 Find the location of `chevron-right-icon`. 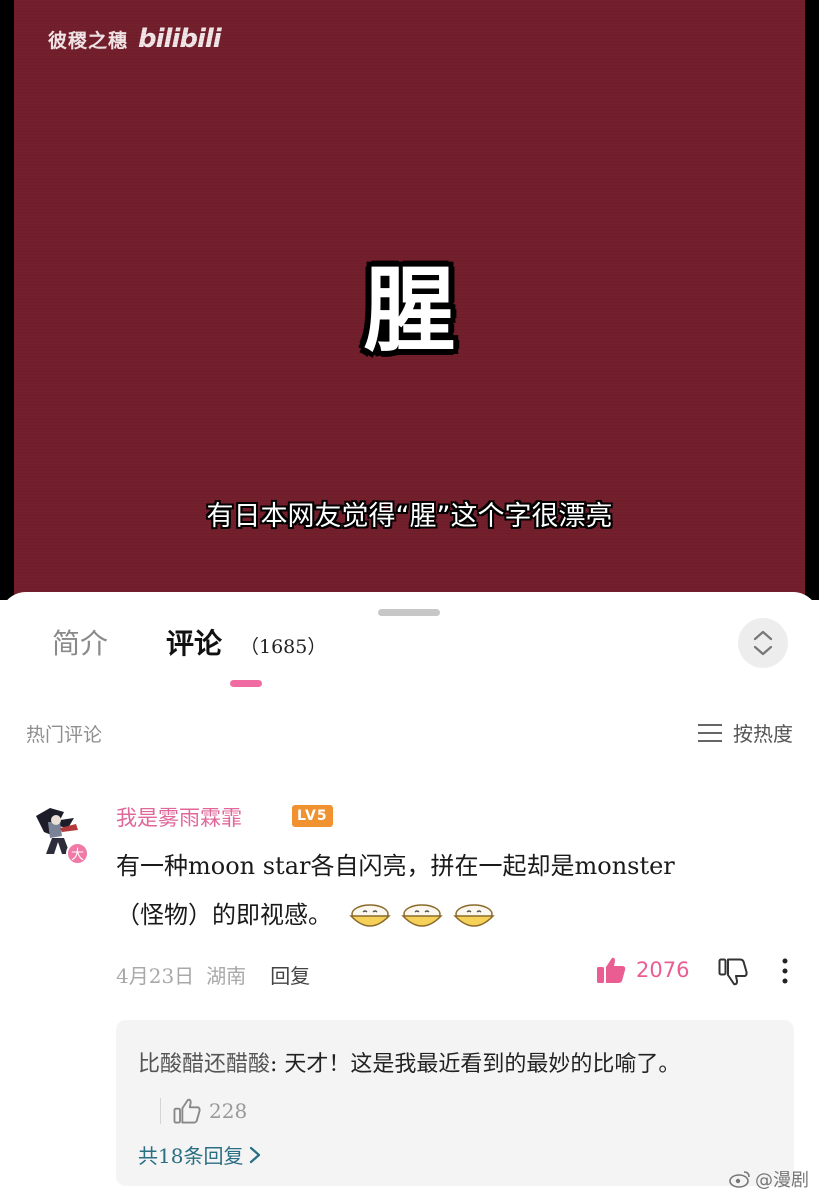

chevron-right-icon is located at coordinates (255, 1154).